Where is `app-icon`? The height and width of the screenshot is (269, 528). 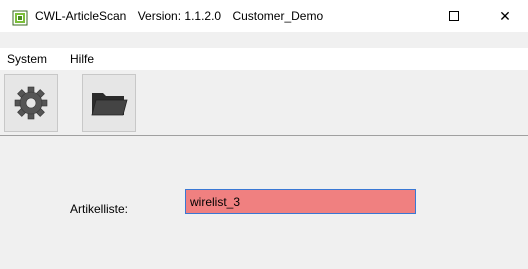
app-icon is located at coordinates (20, 18).